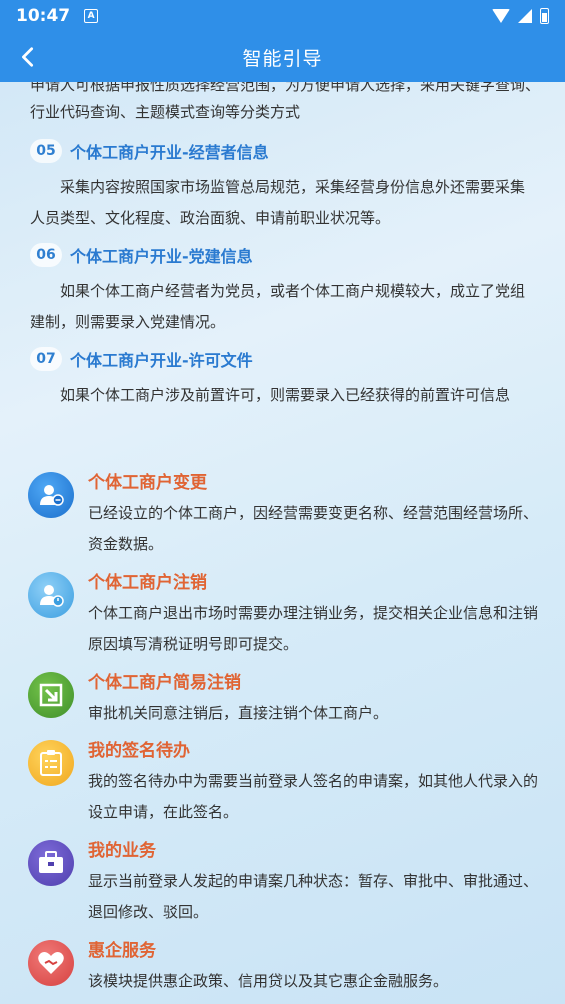 The image size is (565, 1004). I want to click on nav-bar: 智能引导, so click(282, 57).